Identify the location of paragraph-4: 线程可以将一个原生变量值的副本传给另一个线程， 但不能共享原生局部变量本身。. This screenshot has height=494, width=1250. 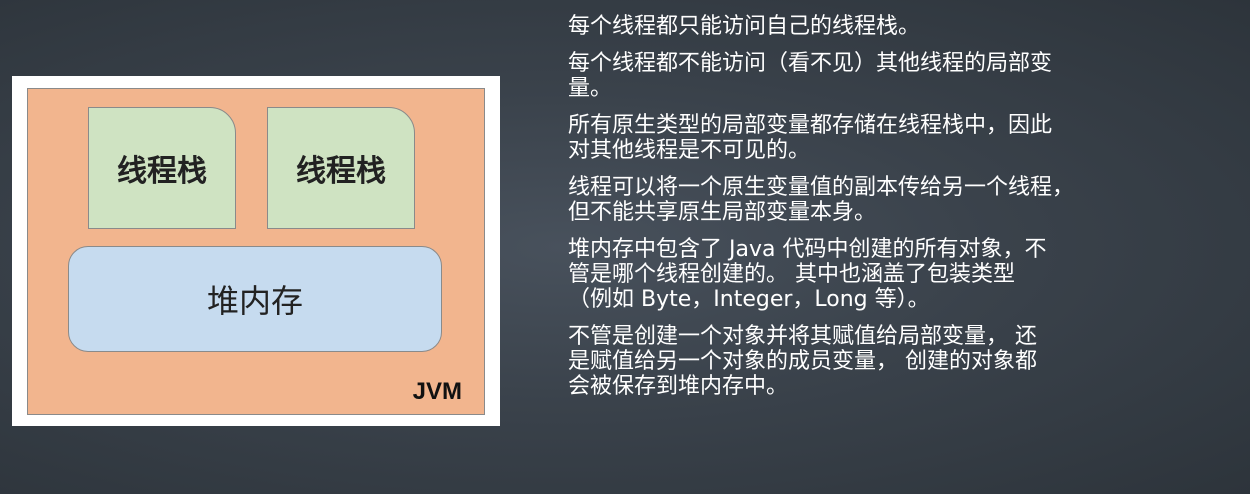
(821, 200).